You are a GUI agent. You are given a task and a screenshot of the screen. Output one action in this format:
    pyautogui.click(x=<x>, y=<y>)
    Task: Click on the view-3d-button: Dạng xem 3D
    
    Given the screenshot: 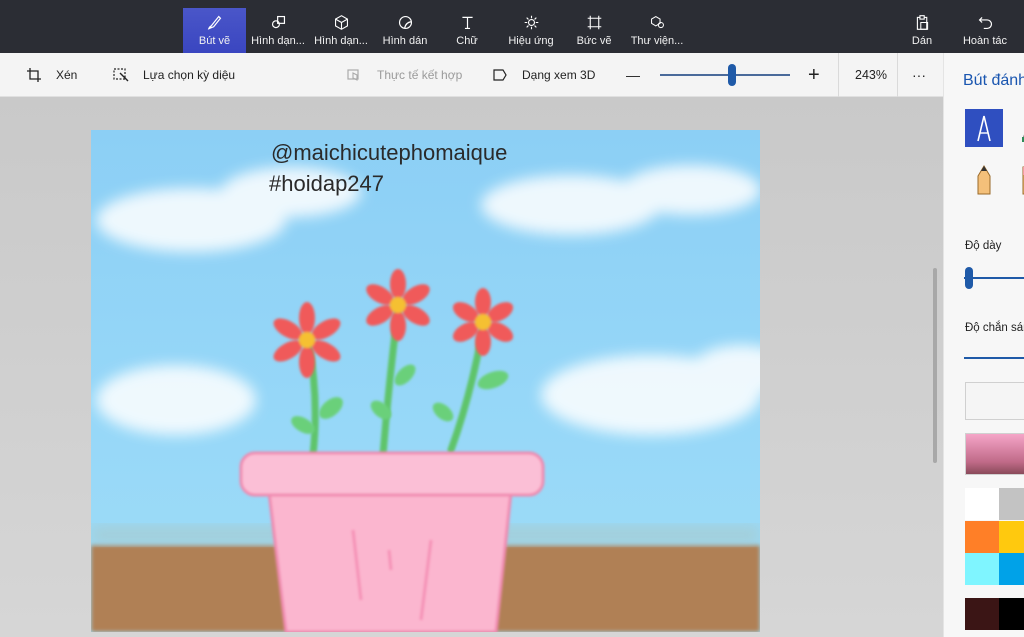 What is the action you would take?
    pyautogui.click(x=543, y=75)
    